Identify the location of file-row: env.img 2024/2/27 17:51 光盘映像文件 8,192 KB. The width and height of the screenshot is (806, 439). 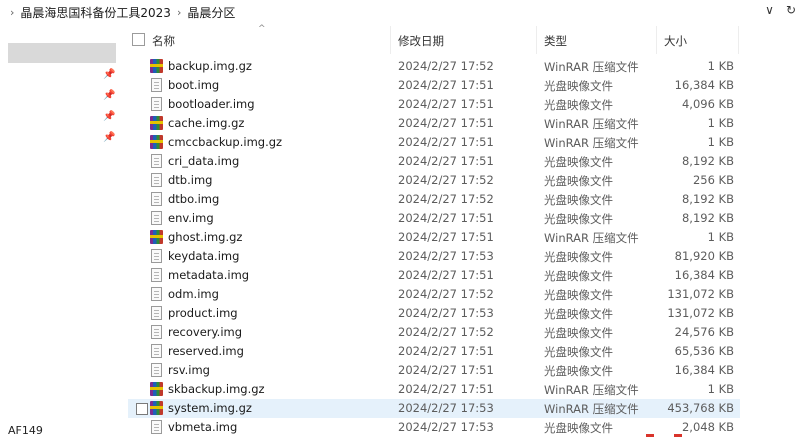
(434, 218).